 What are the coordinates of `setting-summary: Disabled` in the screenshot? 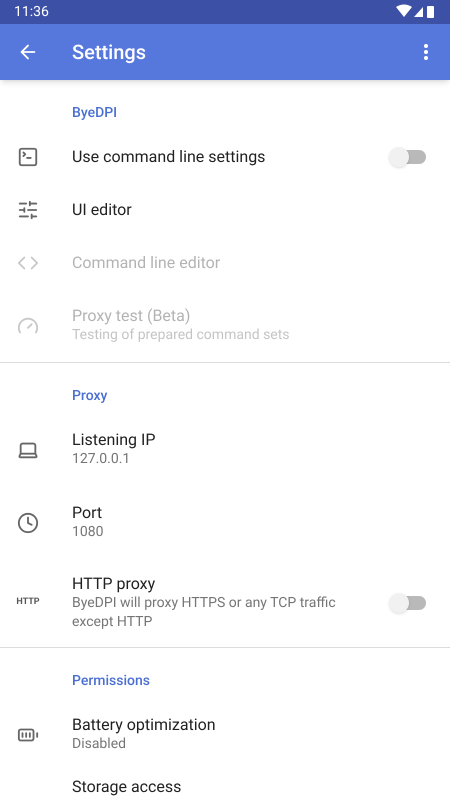 It's located at (100, 744).